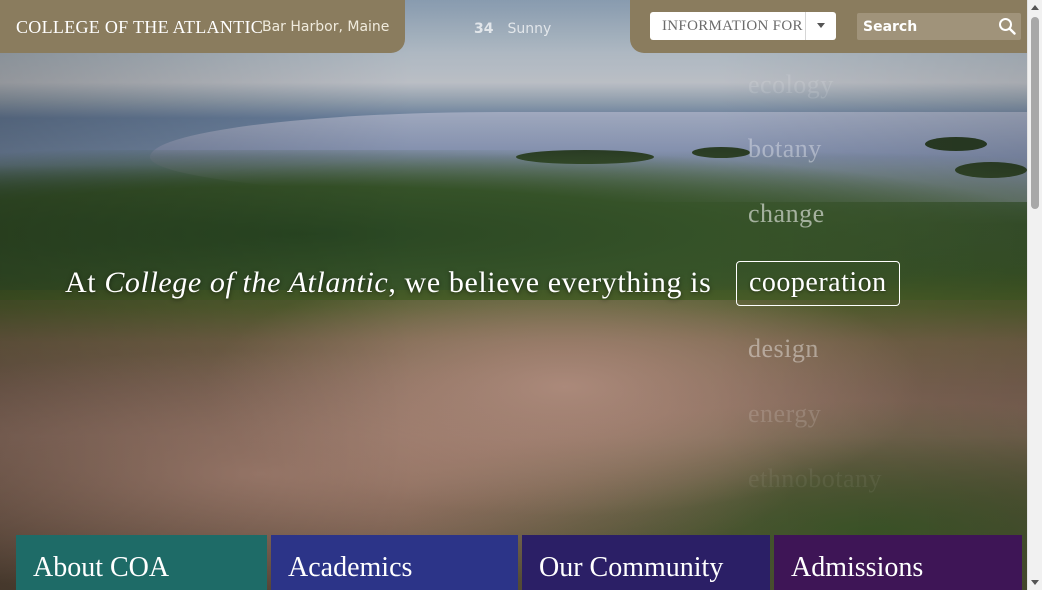 The image size is (1042, 590). What do you see at coordinates (791, 84) in the screenshot?
I see `rotating-word: ecology` at bounding box center [791, 84].